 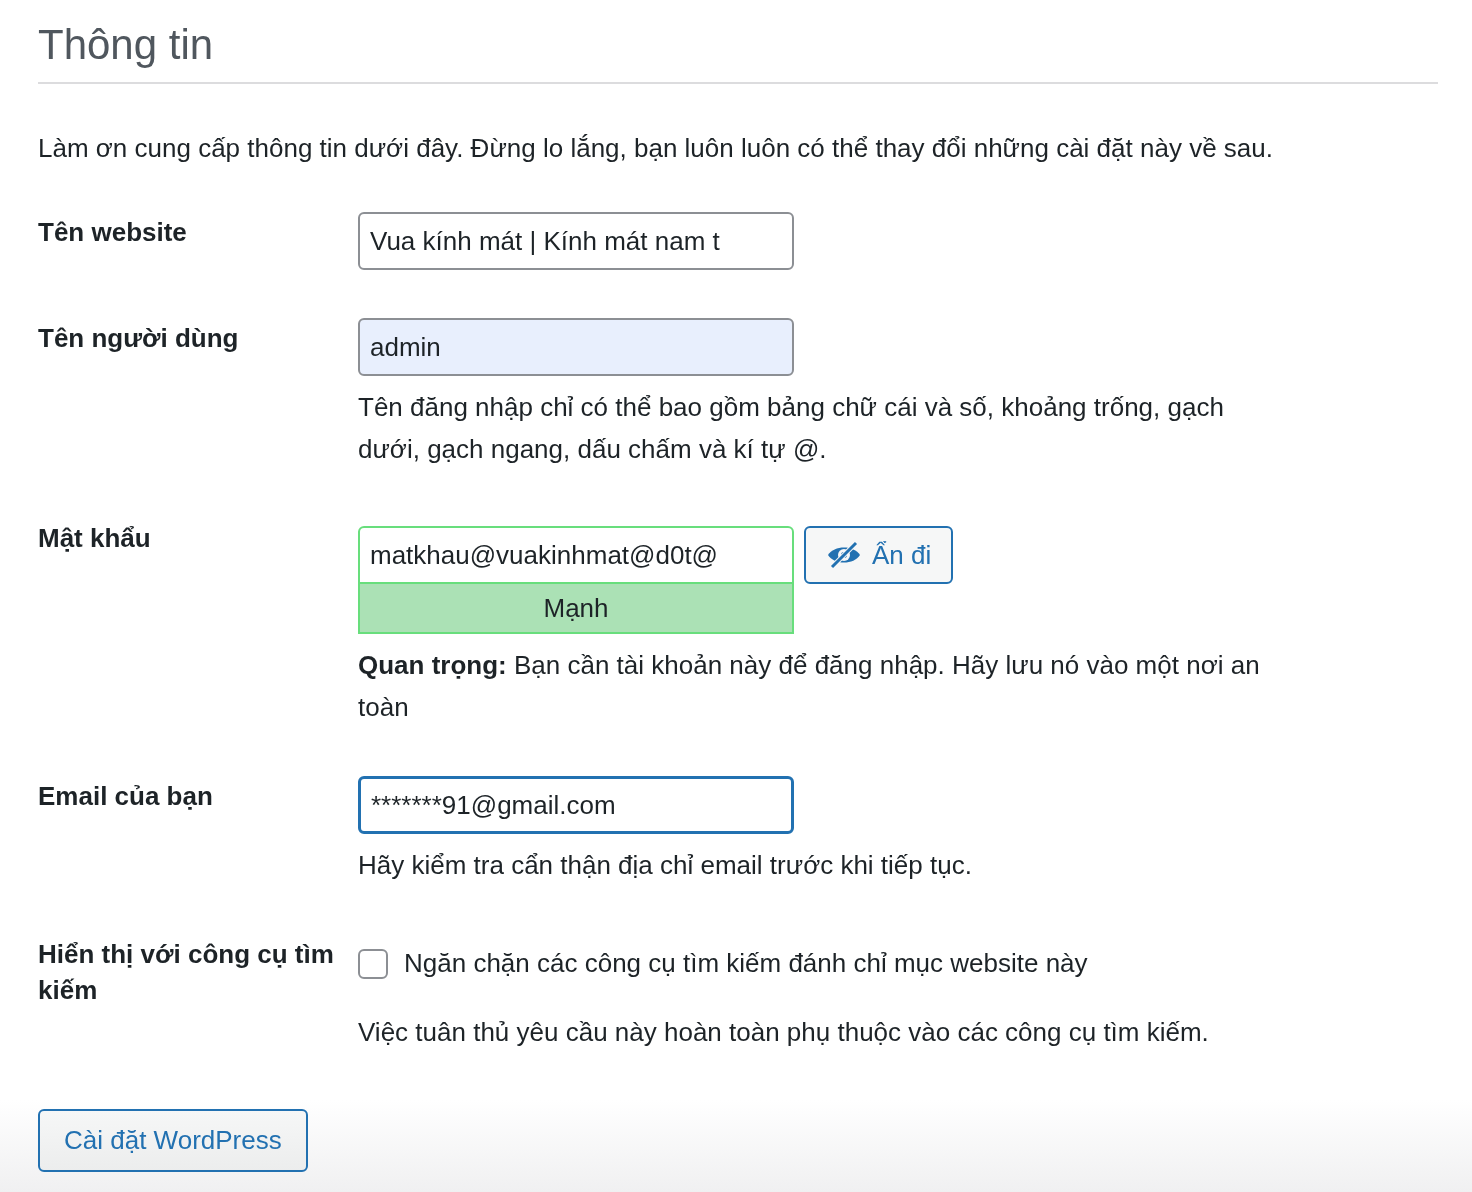 What do you see at coordinates (576, 555) in the screenshot?
I see `password-field: matkhau@vuakinhmat@d0t@` at bounding box center [576, 555].